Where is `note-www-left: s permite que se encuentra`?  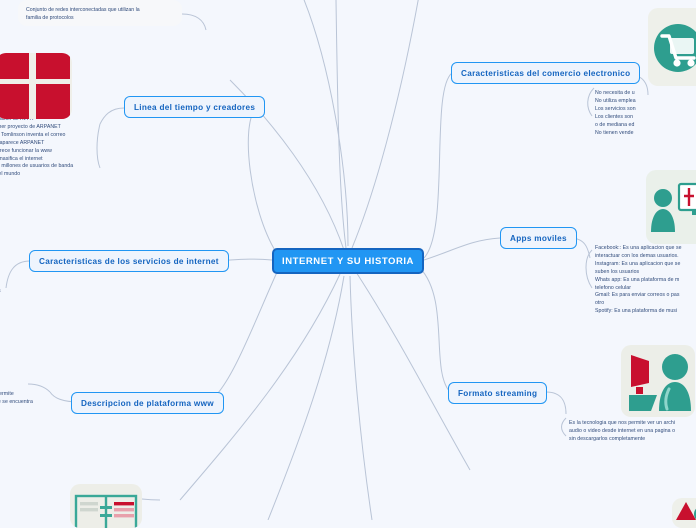
note-www-left: s permite que se encuentra is located at coordinates (16, 398).